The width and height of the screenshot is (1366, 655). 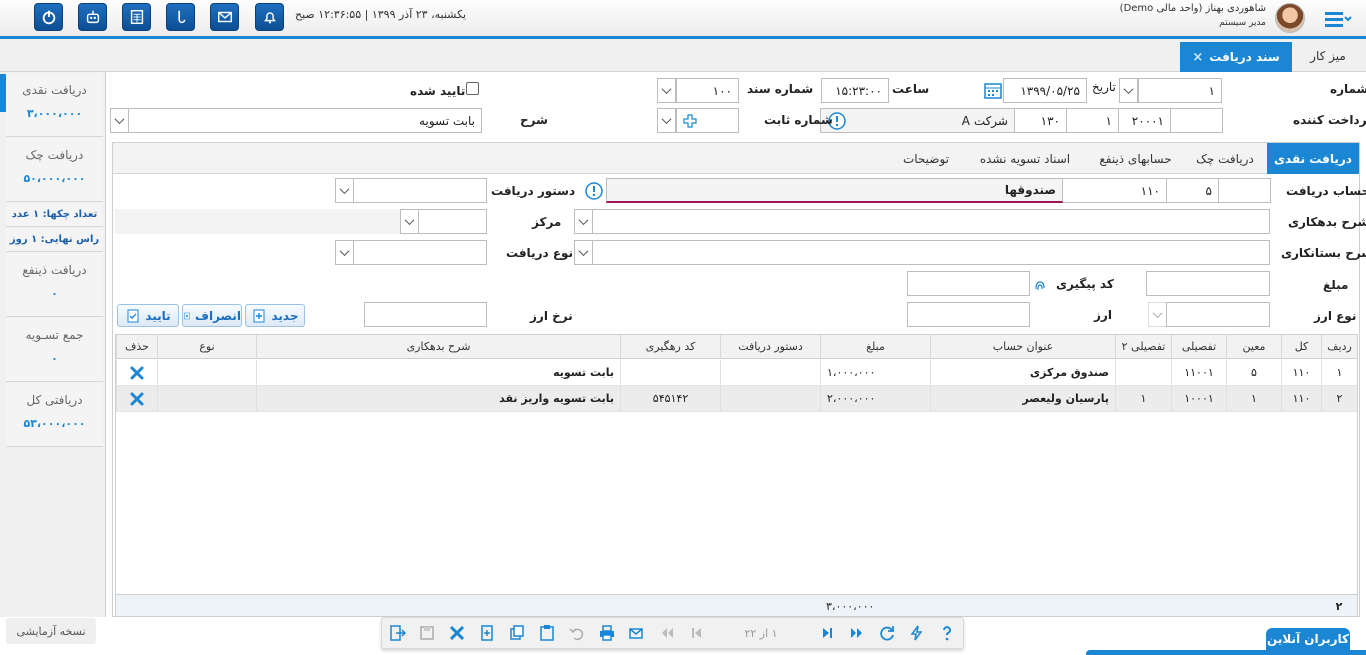 What do you see at coordinates (224, 17) in the screenshot?
I see `mail-button` at bounding box center [224, 17].